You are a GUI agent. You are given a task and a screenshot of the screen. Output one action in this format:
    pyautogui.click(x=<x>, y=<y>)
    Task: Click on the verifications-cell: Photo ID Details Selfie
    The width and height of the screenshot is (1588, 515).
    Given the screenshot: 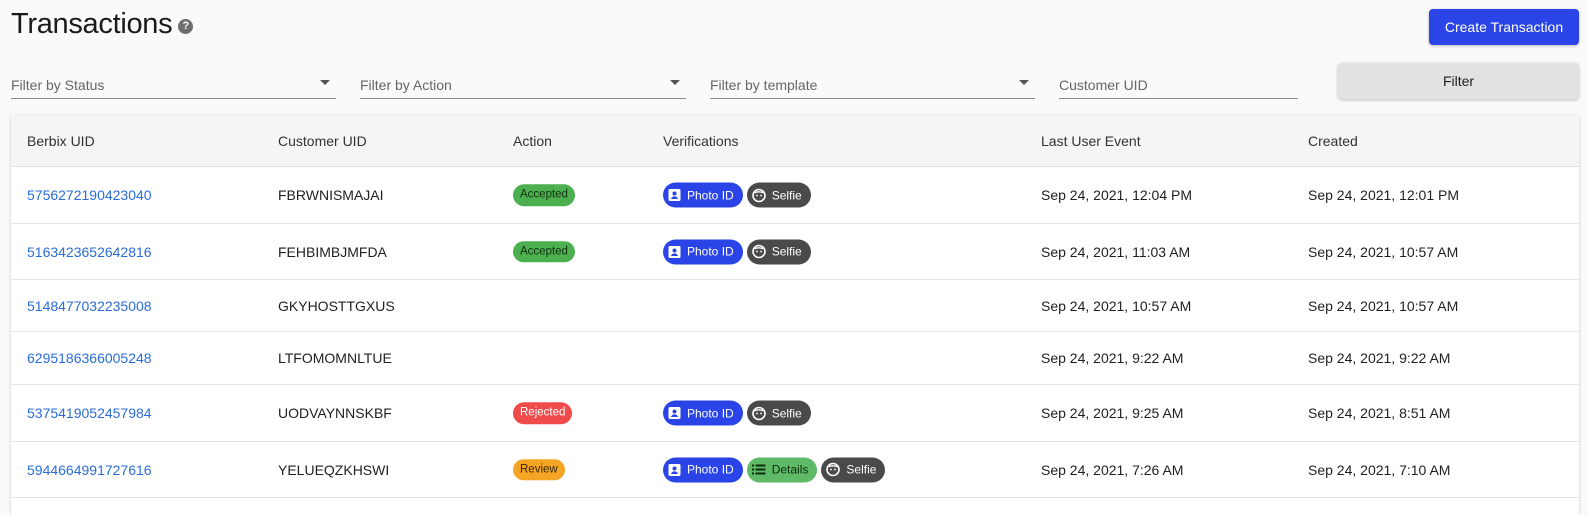 What is the action you would take?
    pyautogui.click(x=774, y=469)
    